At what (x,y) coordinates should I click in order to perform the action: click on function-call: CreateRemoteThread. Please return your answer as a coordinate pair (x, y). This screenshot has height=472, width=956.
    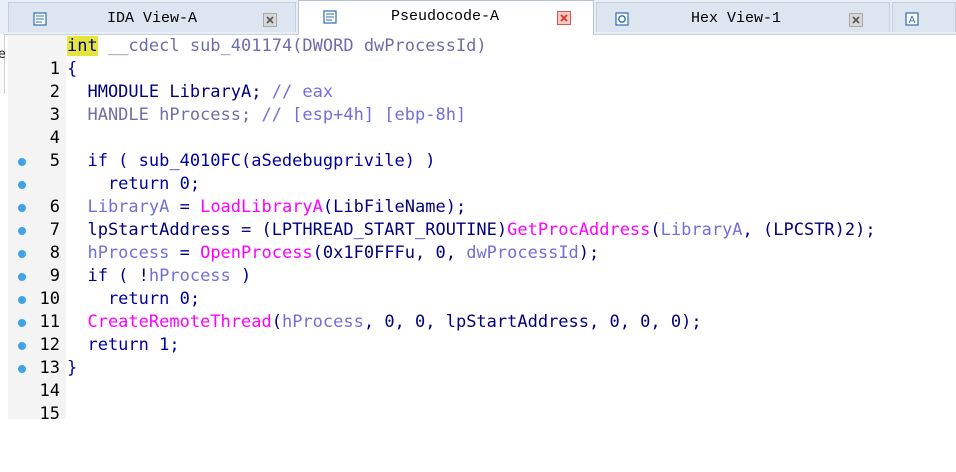
    Looking at the image, I should click on (169, 322).